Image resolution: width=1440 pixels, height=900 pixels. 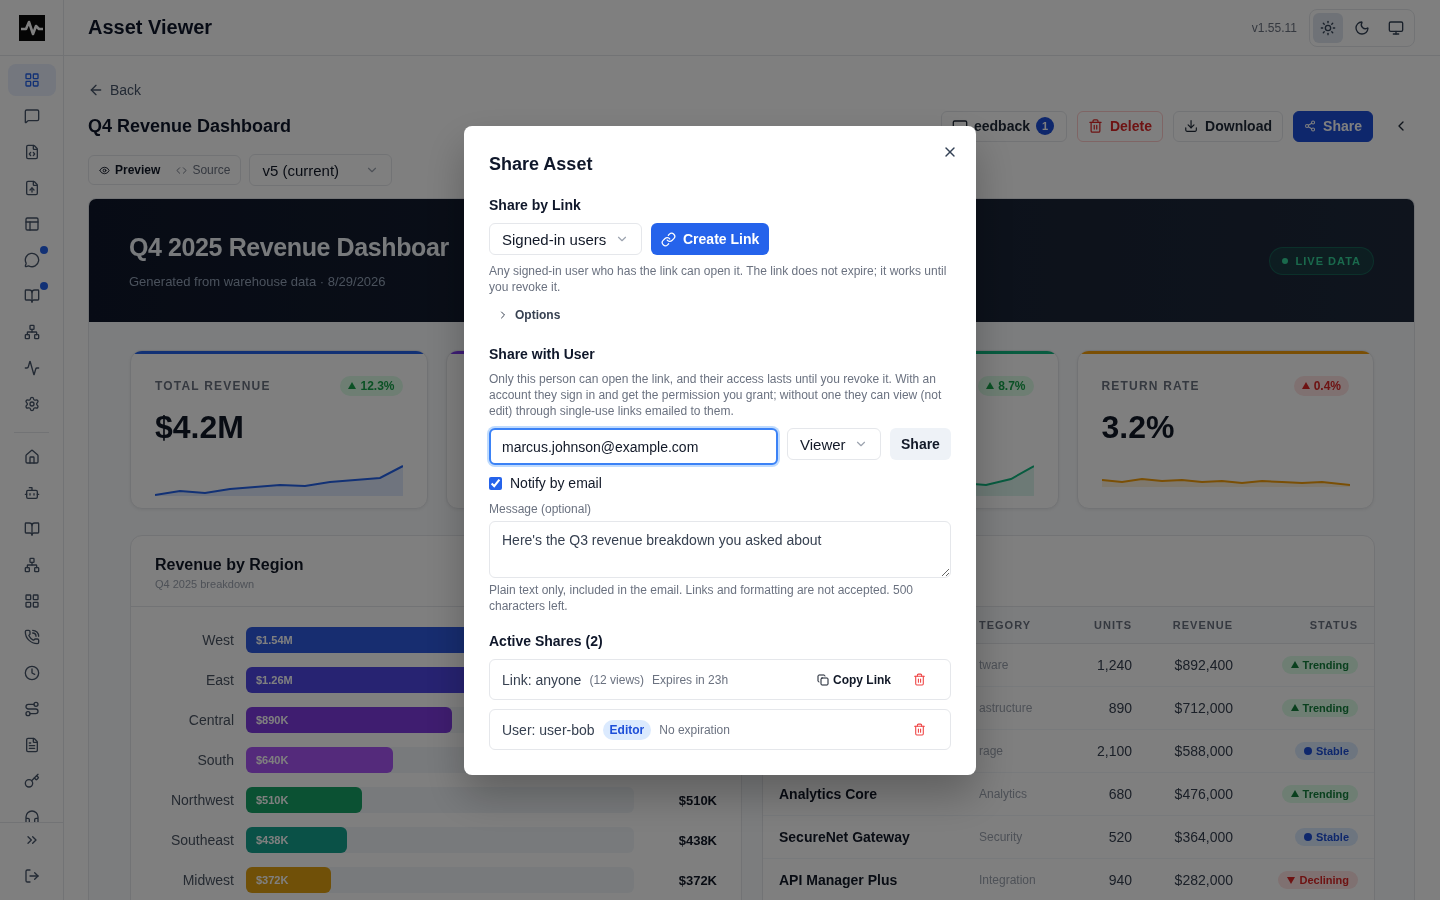 What do you see at coordinates (546, 641) in the screenshot?
I see `section-heading: Active Shares (2)` at bounding box center [546, 641].